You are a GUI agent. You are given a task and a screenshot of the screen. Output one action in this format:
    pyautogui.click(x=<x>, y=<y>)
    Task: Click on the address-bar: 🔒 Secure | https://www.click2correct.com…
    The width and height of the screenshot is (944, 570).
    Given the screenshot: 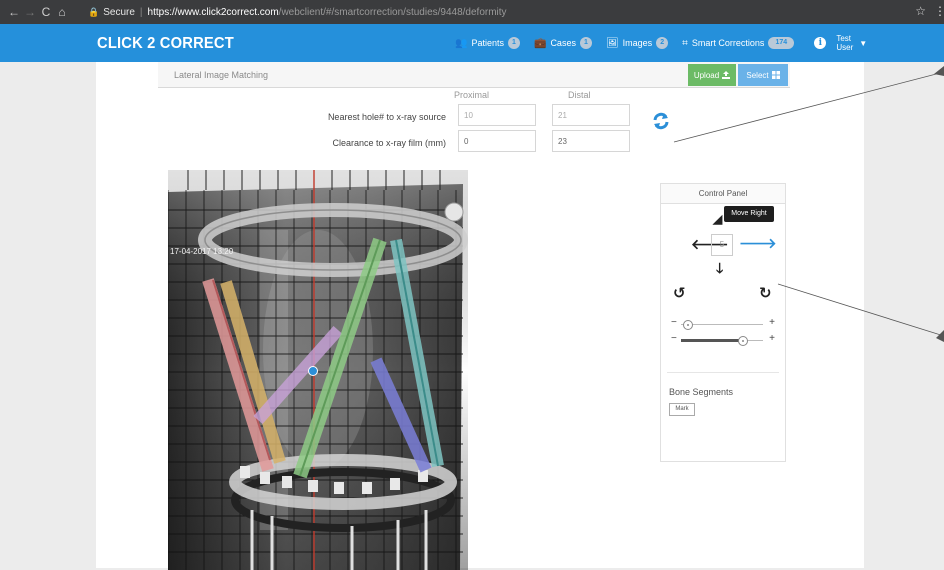 What is the action you would take?
    pyautogui.click(x=297, y=12)
    